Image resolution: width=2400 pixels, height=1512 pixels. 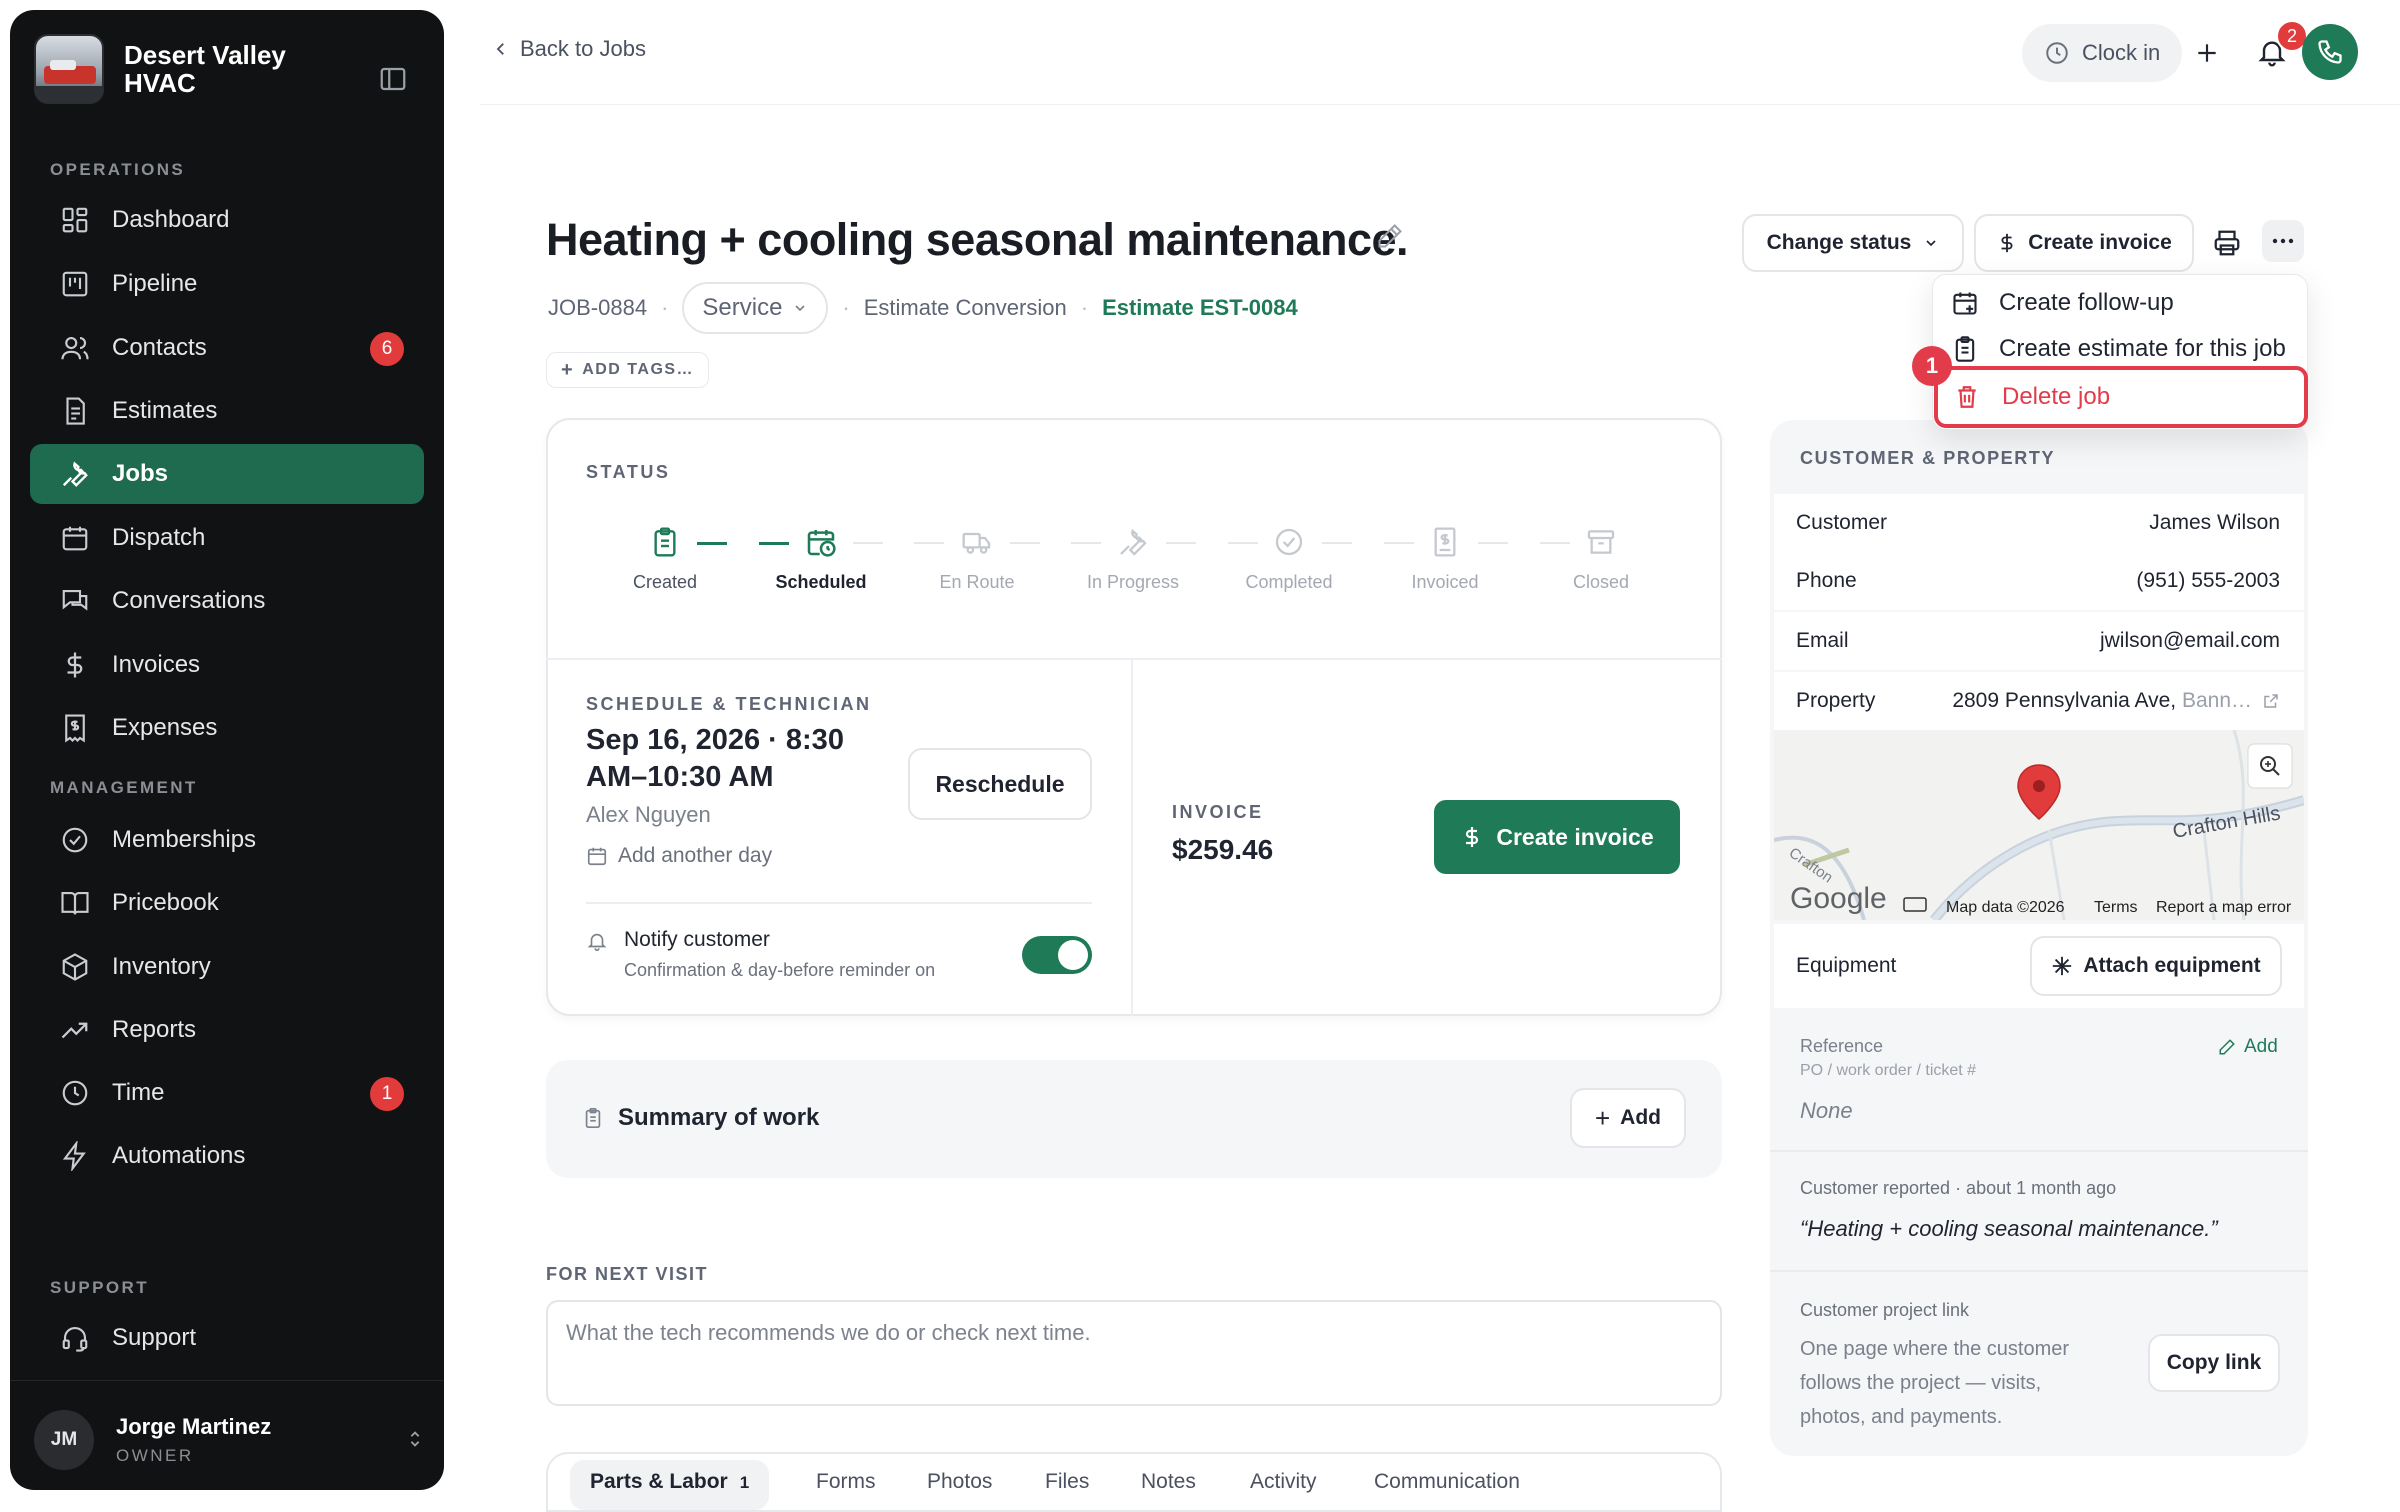 What do you see at coordinates (1931, 243) in the screenshot?
I see `chevron-down-icon` at bounding box center [1931, 243].